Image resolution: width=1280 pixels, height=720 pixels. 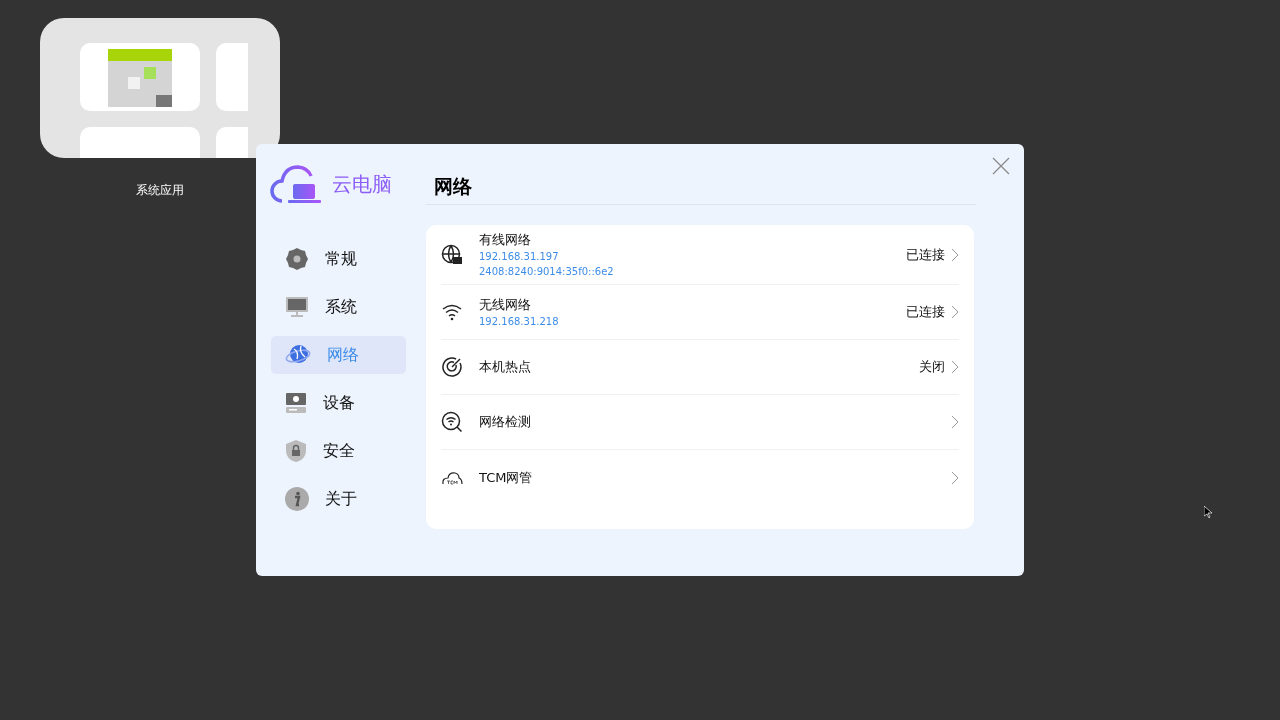 I want to click on row-title: 网络检测, so click(x=505, y=422).